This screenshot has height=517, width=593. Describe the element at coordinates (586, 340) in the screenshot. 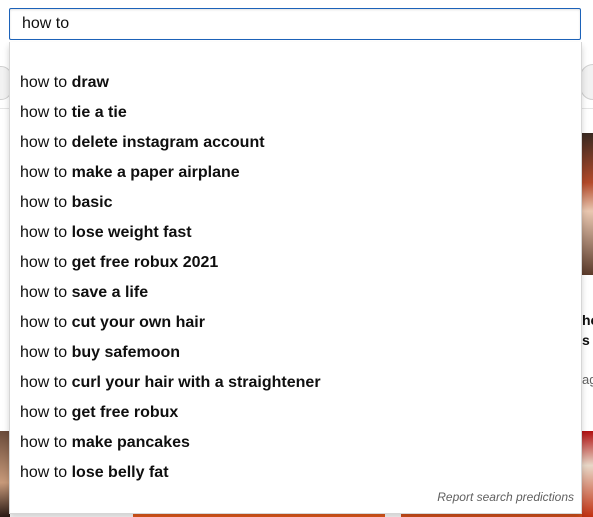

I see `video-title-partial: s` at that location.